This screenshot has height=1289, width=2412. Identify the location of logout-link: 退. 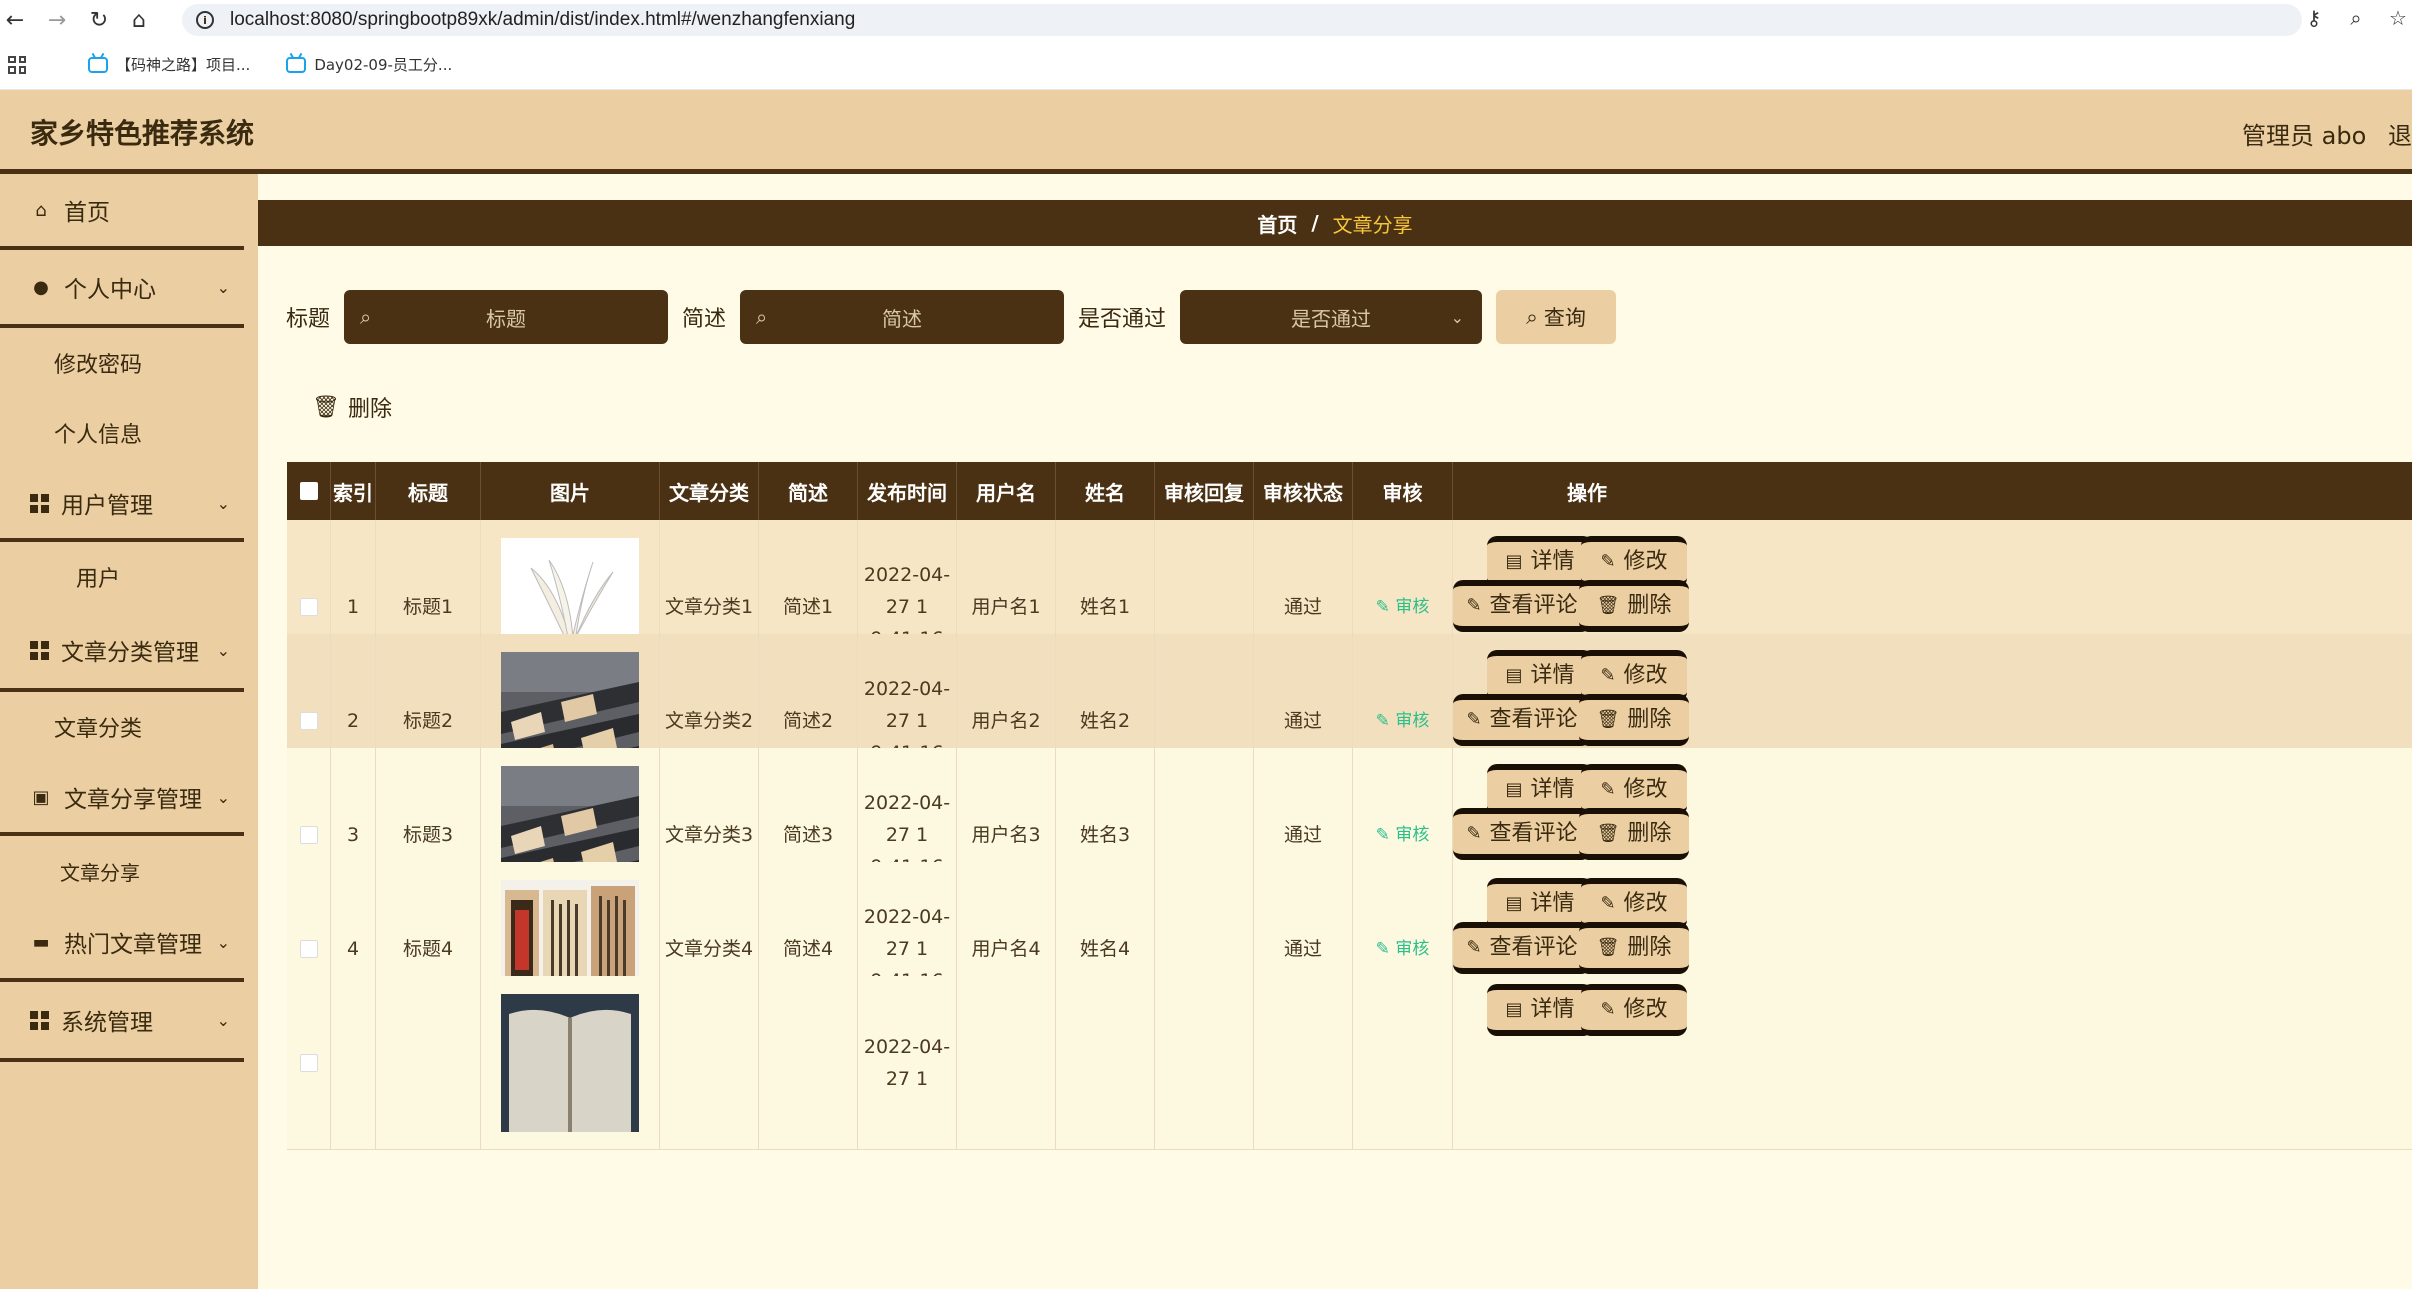
(2400, 133).